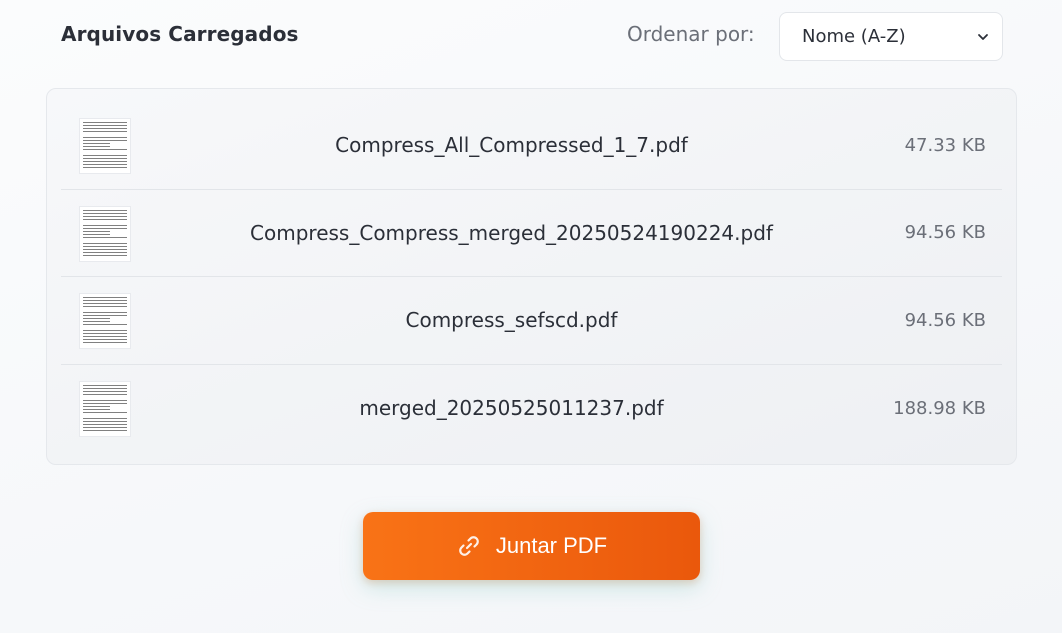 This screenshot has width=1062, height=633. Describe the element at coordinates (691, 34) in the screenshot. I see `sort-label: Ordenar por:` at that location.